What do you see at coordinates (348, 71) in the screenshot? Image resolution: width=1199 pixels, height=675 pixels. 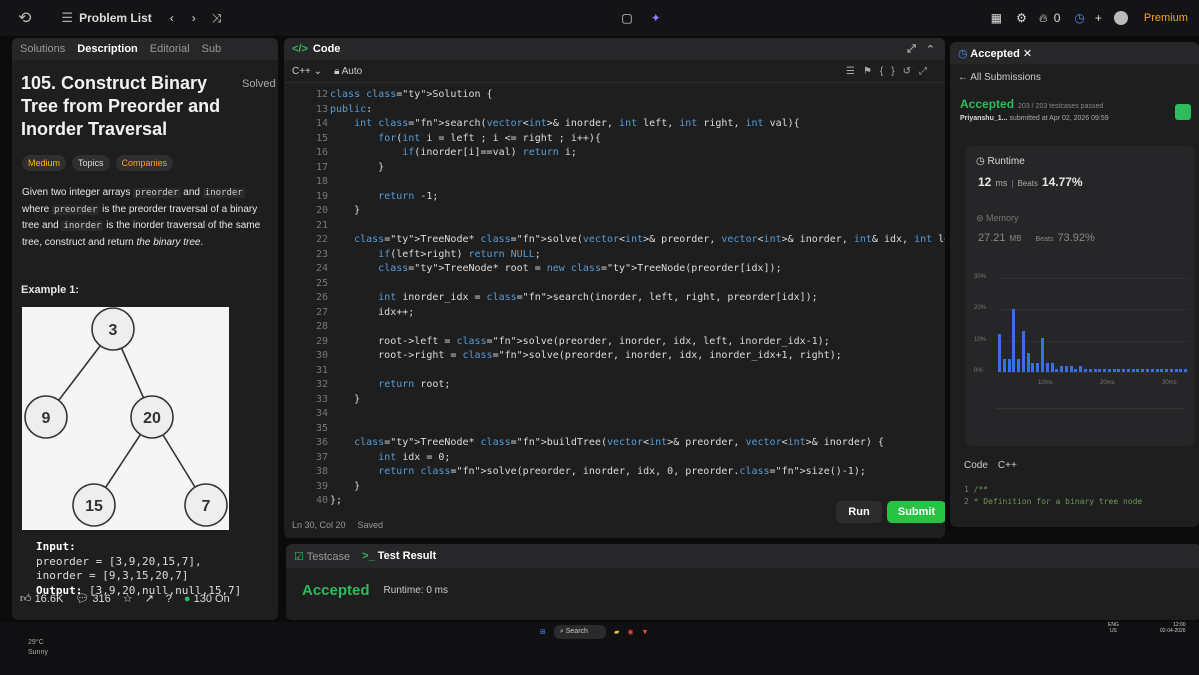 I see `auto-mode: 🔒︎ Auto` at bounding box center [348, 71].